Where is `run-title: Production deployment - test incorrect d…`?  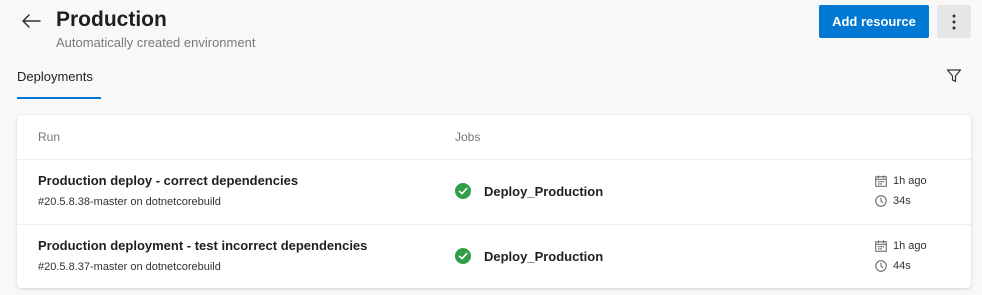
run-title: Production deployment - test incorrect d… is located at coordinates (203, 245).